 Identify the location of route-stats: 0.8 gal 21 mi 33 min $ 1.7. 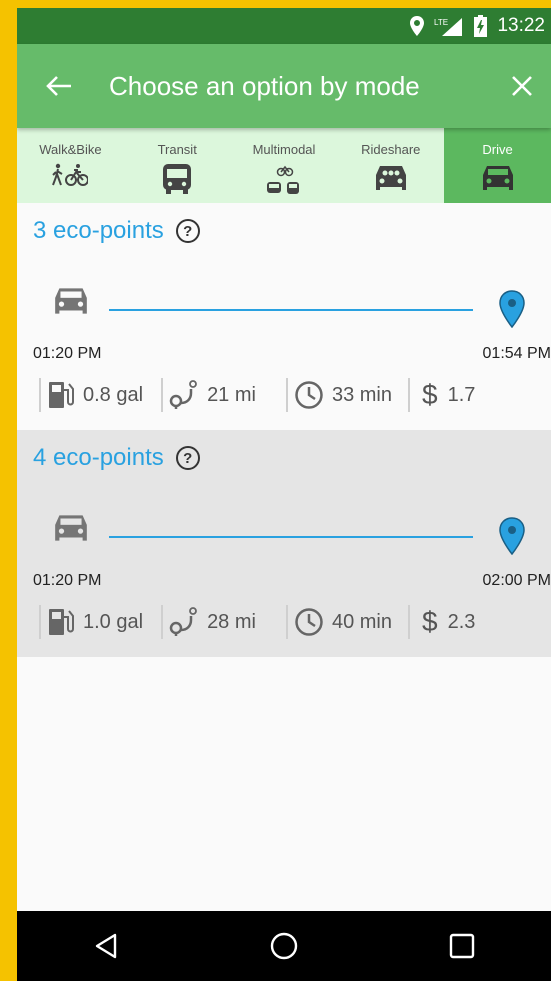
(254, 395).